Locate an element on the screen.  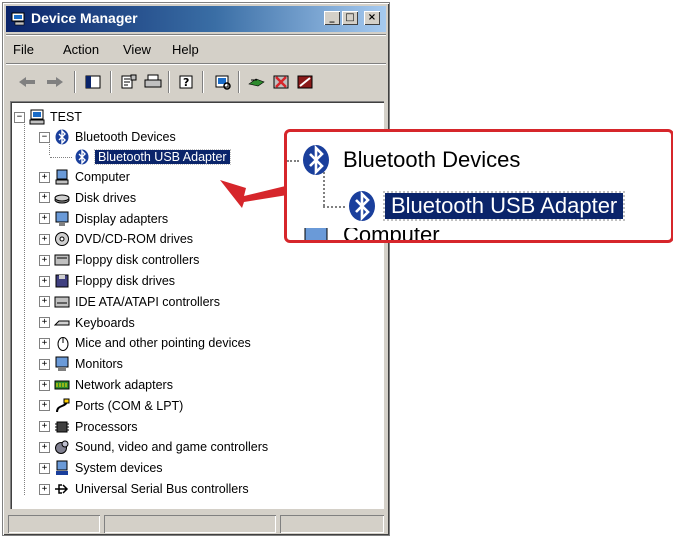
update-driver-icon is located at coordinates (257, 82).